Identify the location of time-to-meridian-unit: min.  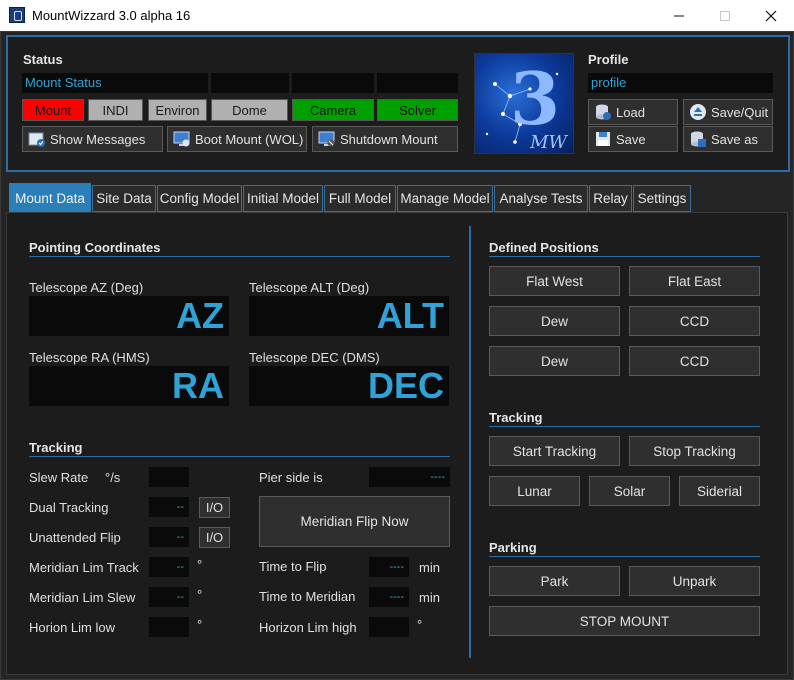
(429, 597).